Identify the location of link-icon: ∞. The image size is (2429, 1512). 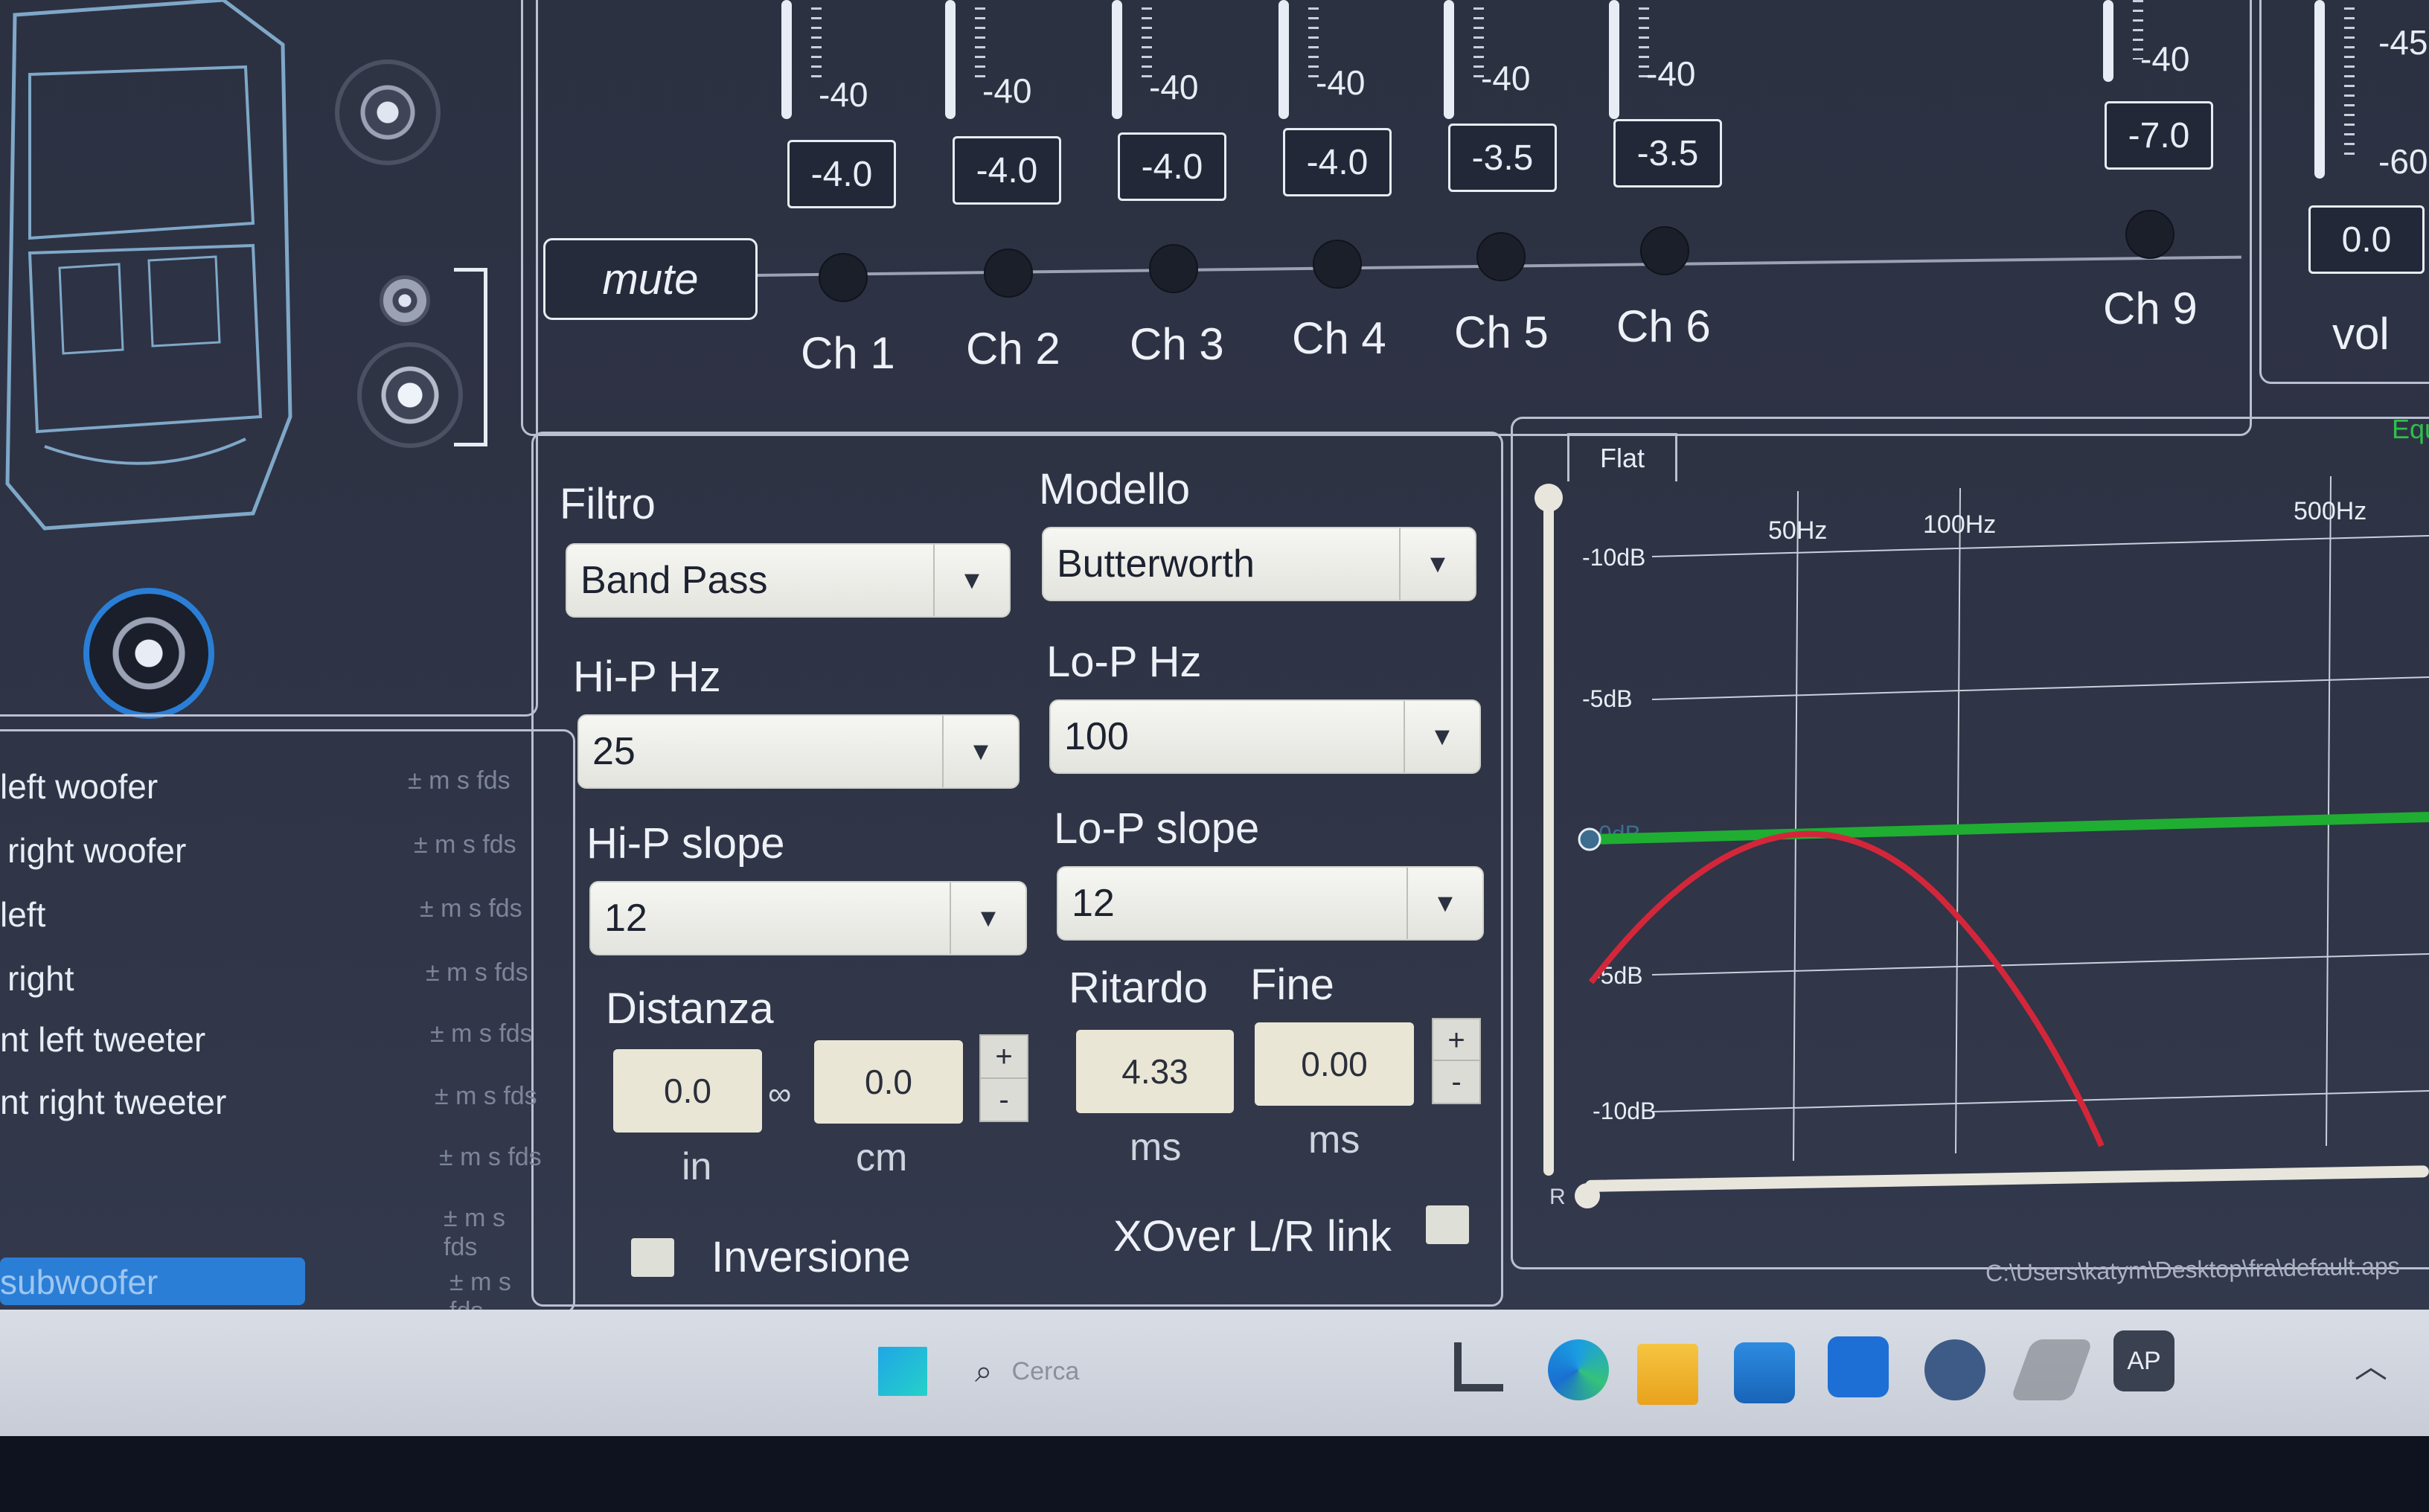
(779, 1094).